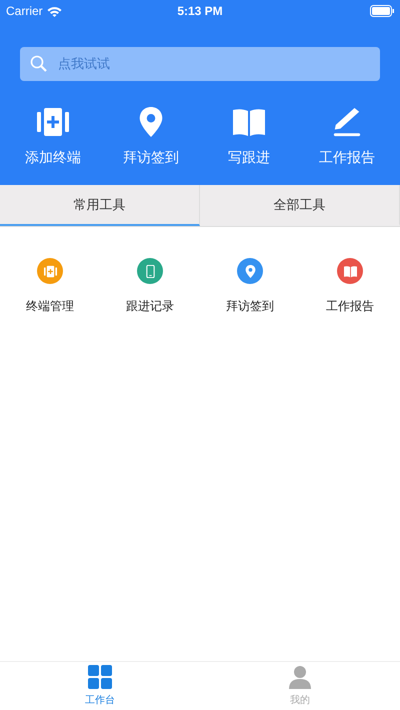  What do you see at coordinates (100, 205) in the screenshot?
I see `tab: 常用工具` at bounding box center [100, 205].